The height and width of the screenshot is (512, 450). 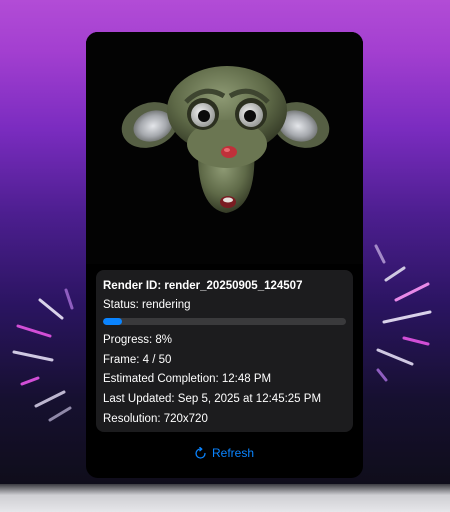 What do you see at coordinates (203, 286) in the screenshot?
I see `render-id-text: Render ID: render_20250905_124507` at bounding box center [203, 286].